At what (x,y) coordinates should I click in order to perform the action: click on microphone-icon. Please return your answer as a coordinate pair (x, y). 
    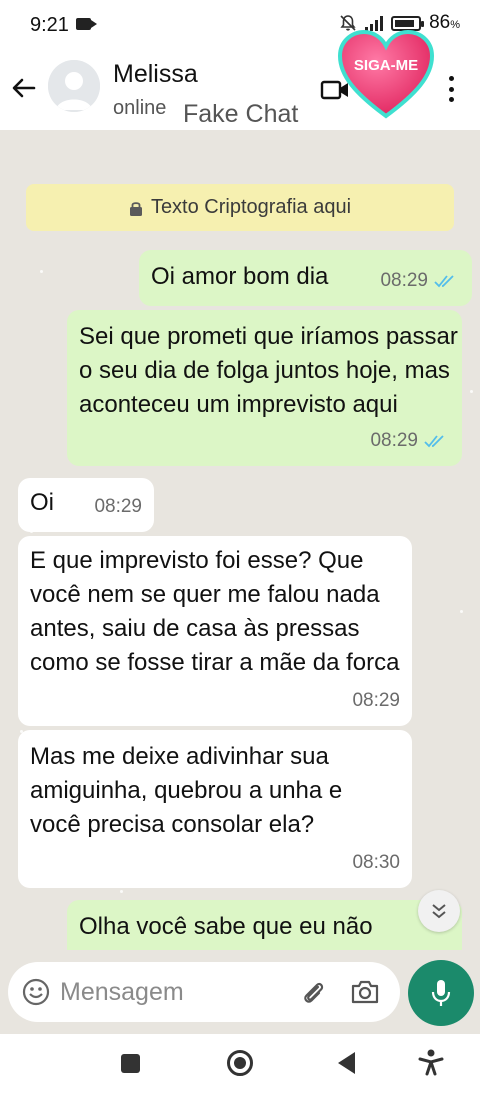
    Looking at the image, I should click on (441, 993).